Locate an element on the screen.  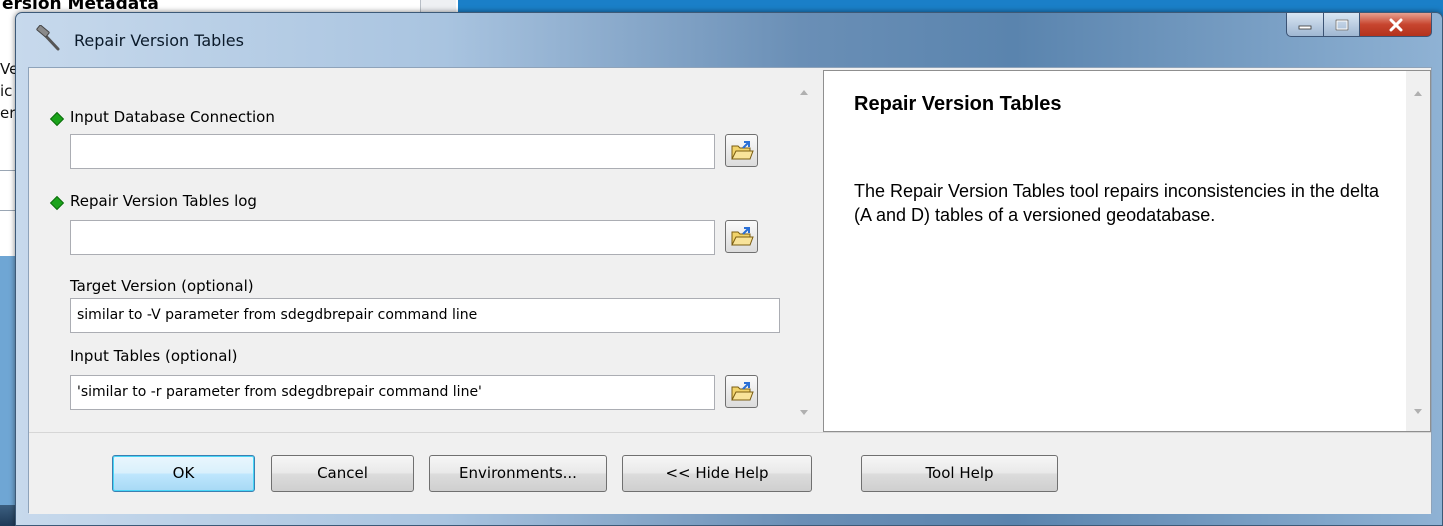
help-scrollbar is located at coordinates (1418, 251).